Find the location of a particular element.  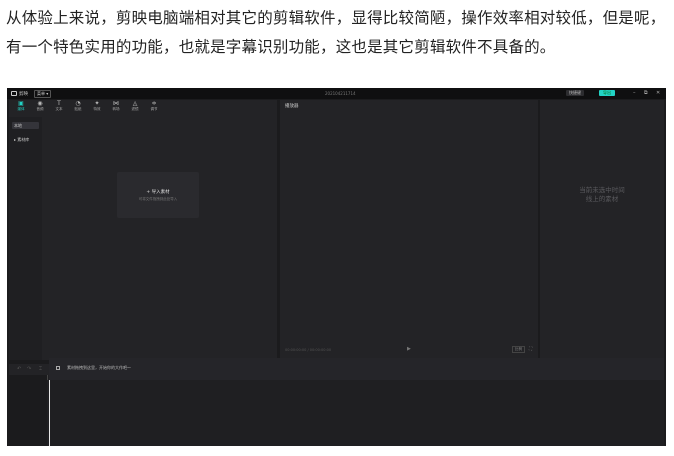

tab-transition: ⋈ 转场 is located at coordinates (116, 106).